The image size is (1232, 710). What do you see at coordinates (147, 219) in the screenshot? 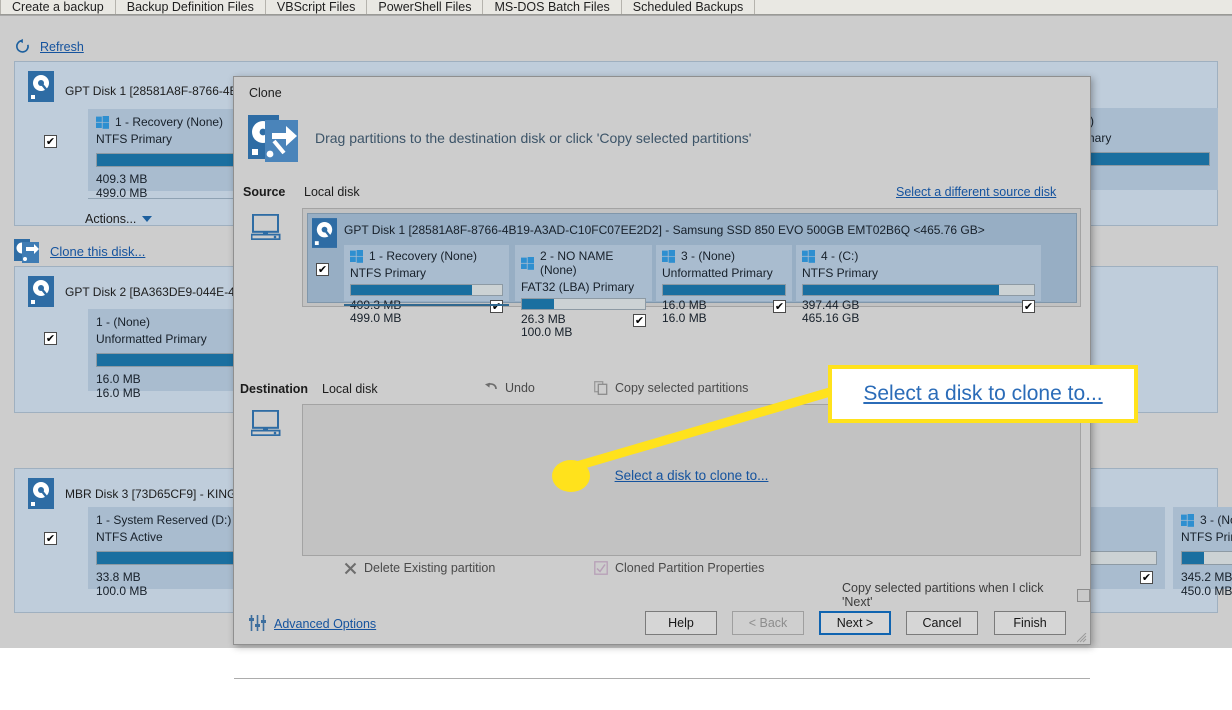
I see `chevron-down-icon` at bounding box center [147, 219].